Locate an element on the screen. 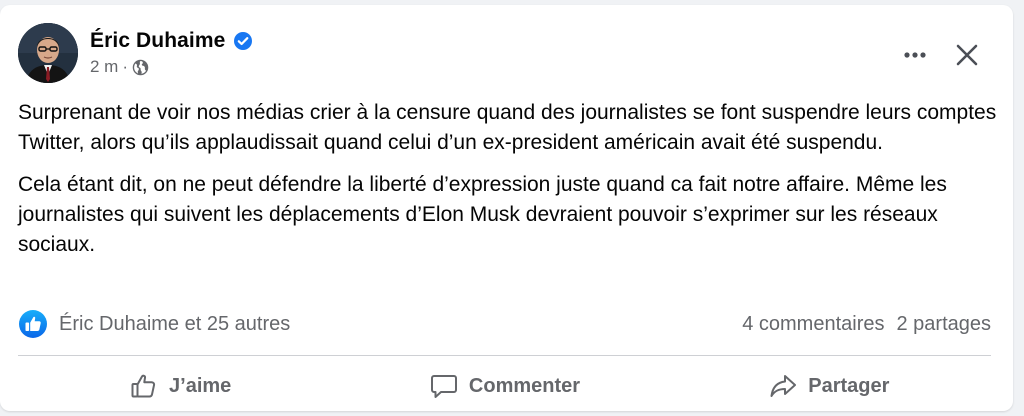 This screenshot has width=1024, height=416. more-options-button is located at coordinates (915, 55).